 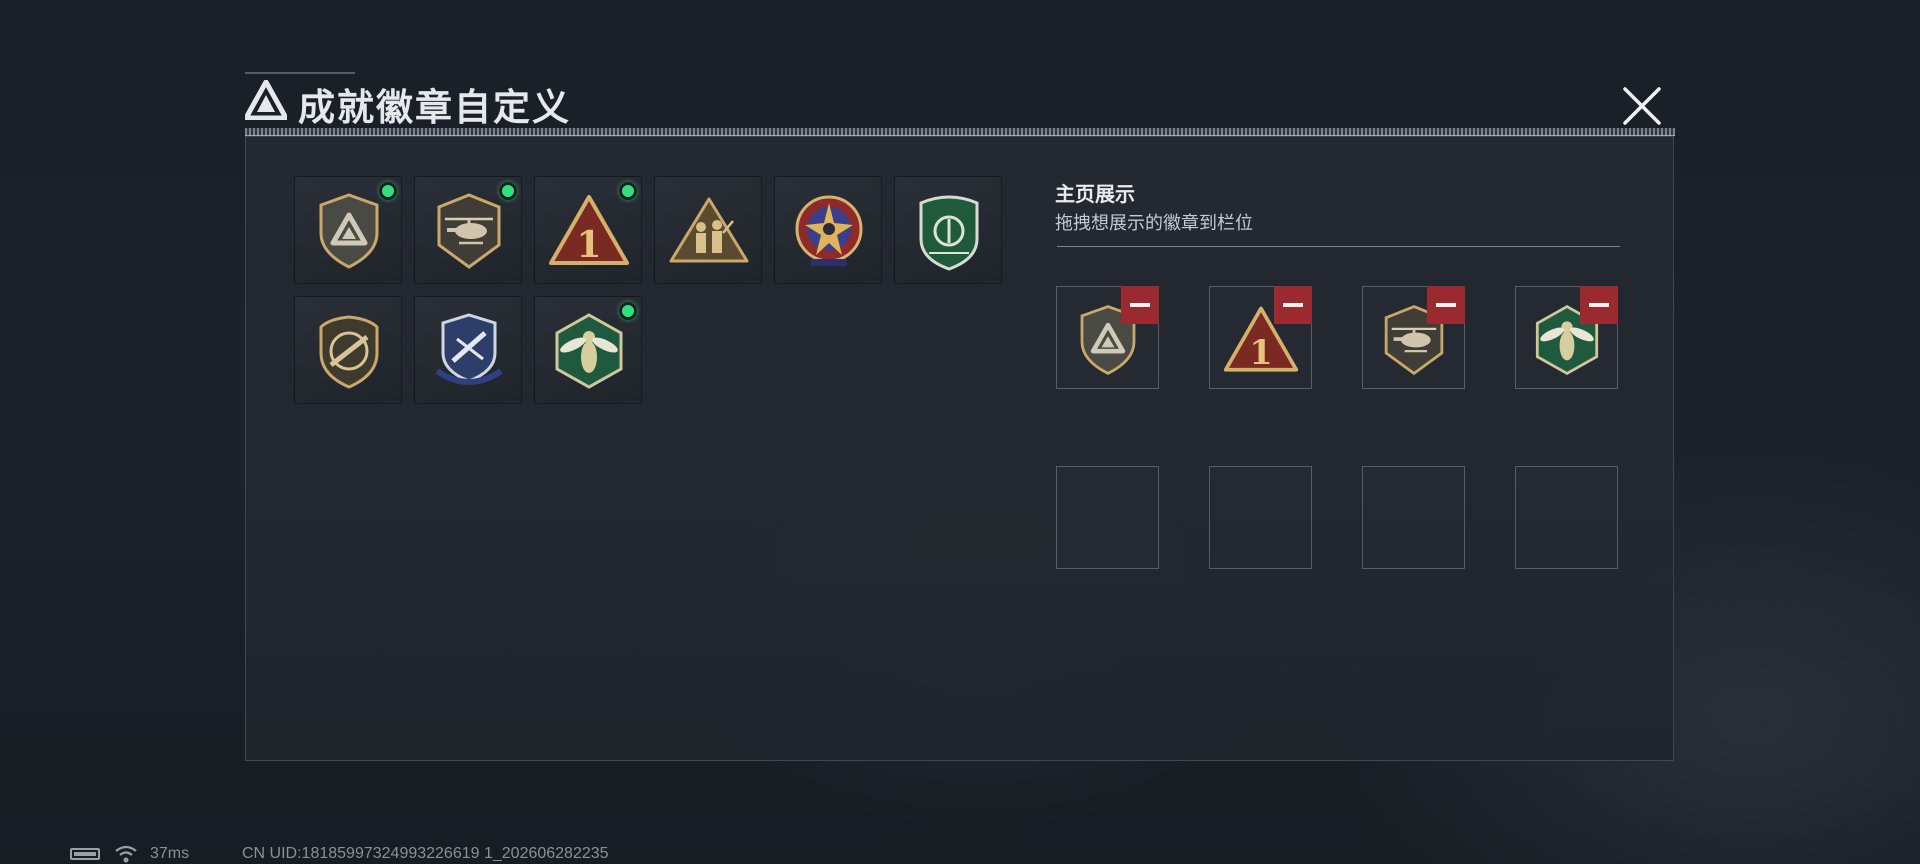 What do you see at coordinates (1338, 246) in the screenshot?
I see `showcase-divider` at bounding box center [1338, 246].